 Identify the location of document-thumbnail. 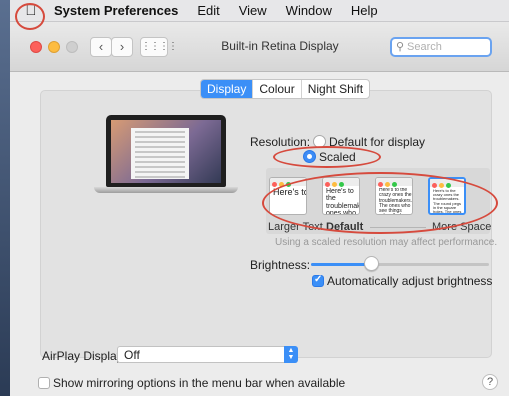
(160, 153).